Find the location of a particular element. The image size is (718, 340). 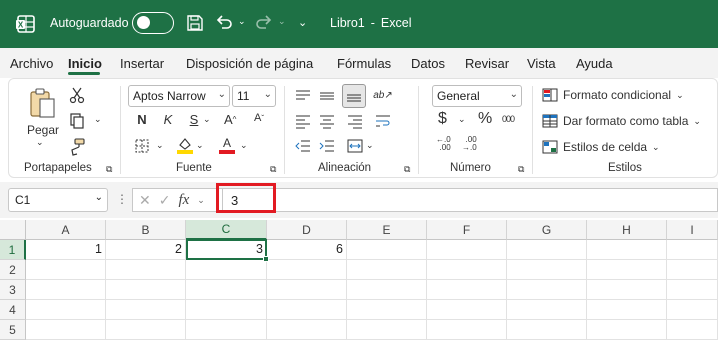

cell-h2 is located at coordinates (627, 270).